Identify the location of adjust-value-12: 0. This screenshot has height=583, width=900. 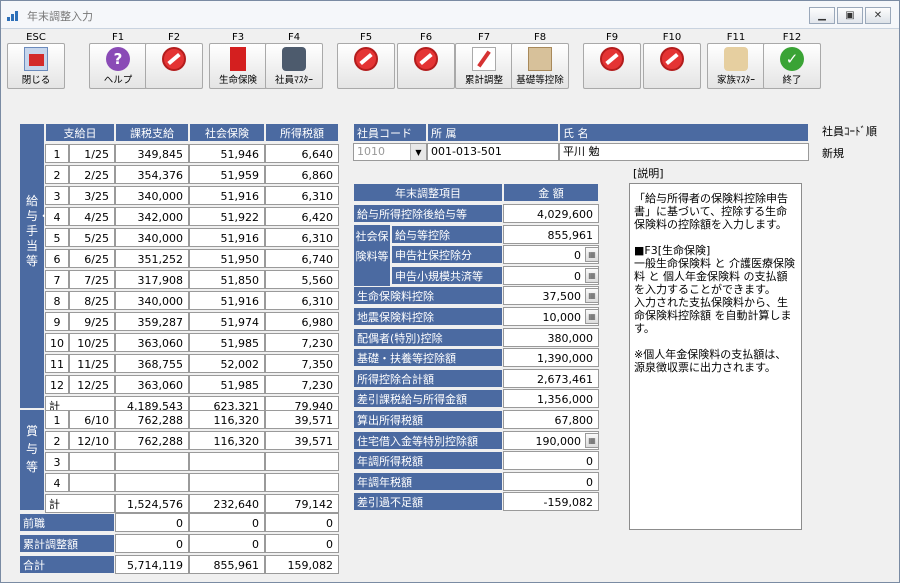
(551, 461).